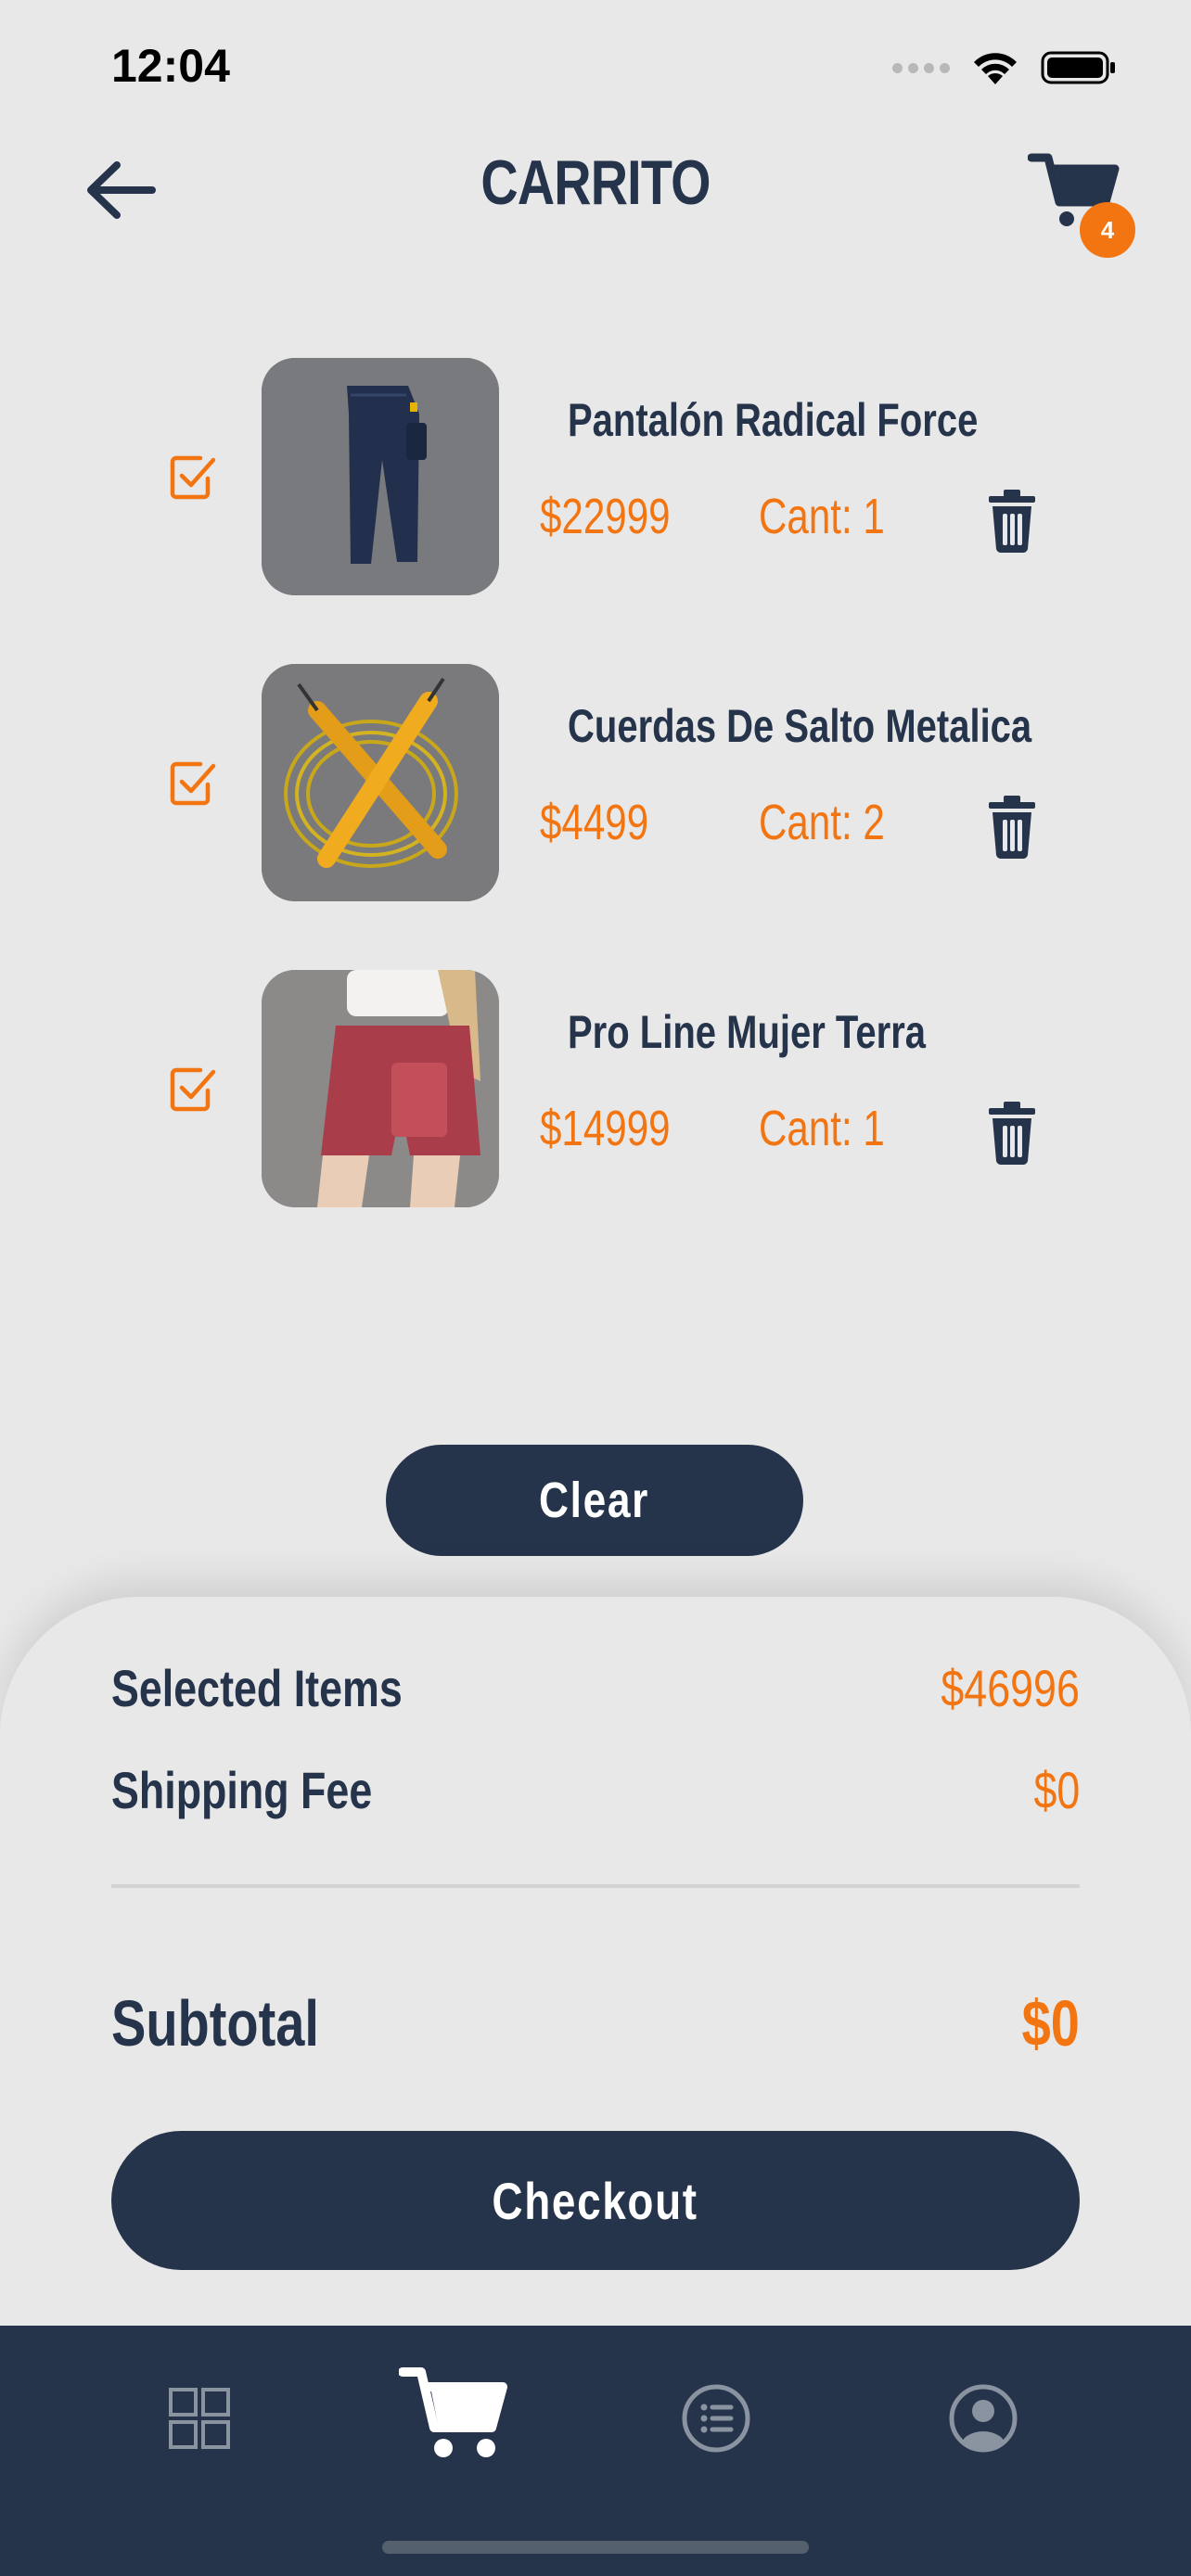 The image size is (1191, 2576). What do you see at coordinates (921, 67) in the screenshot?
I see `signal-icon` at bounding box center [921, 67].